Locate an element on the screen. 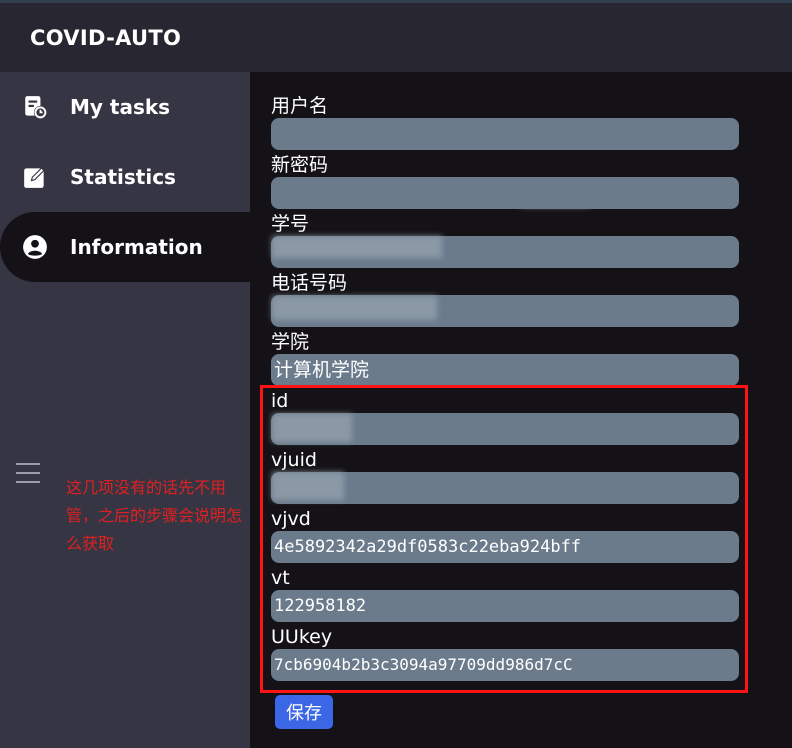 This screenshot has height=748, width=792. vjvd-label: vjvd is located at coordinates (291, 519).